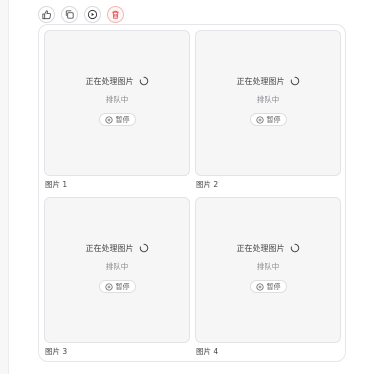 The height and width of the screenshot is (374, 365). I want to click on image-toolbar, so click(81, 14).